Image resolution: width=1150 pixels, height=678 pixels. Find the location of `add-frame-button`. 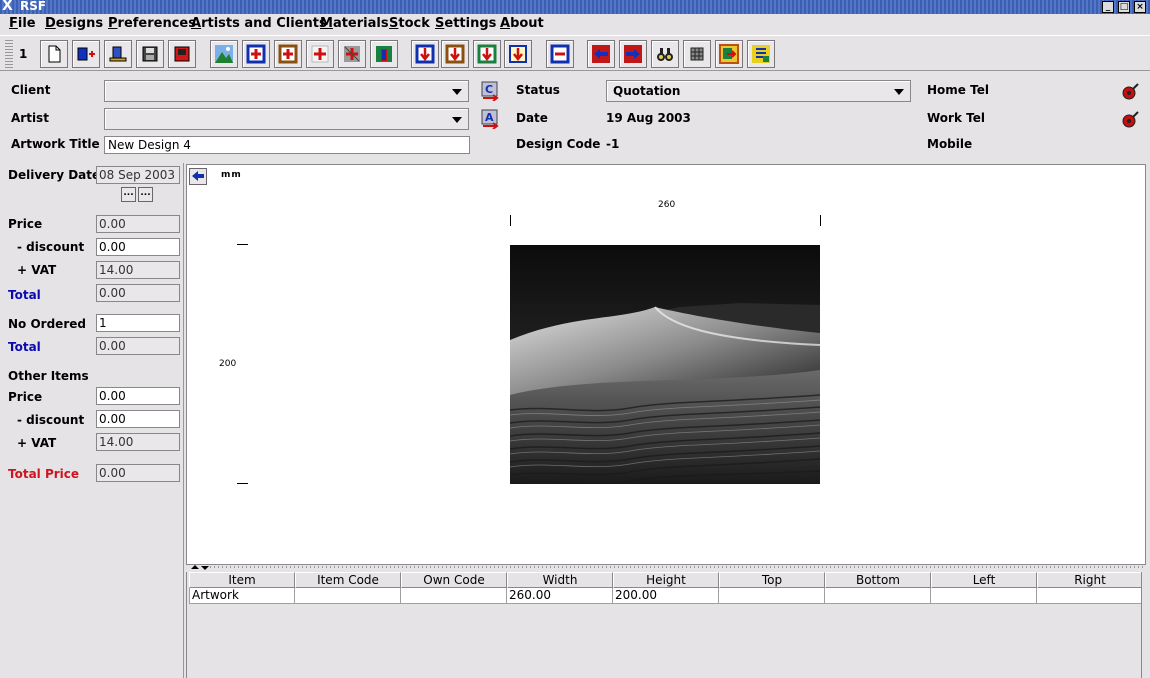

add-frame-button is located at coordinates (288, 54).